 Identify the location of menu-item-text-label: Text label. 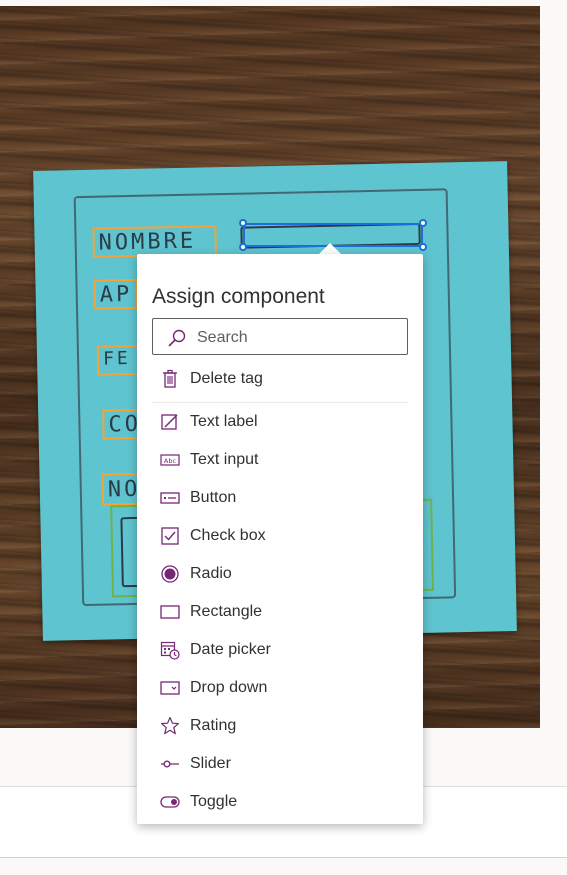
(280, 422).